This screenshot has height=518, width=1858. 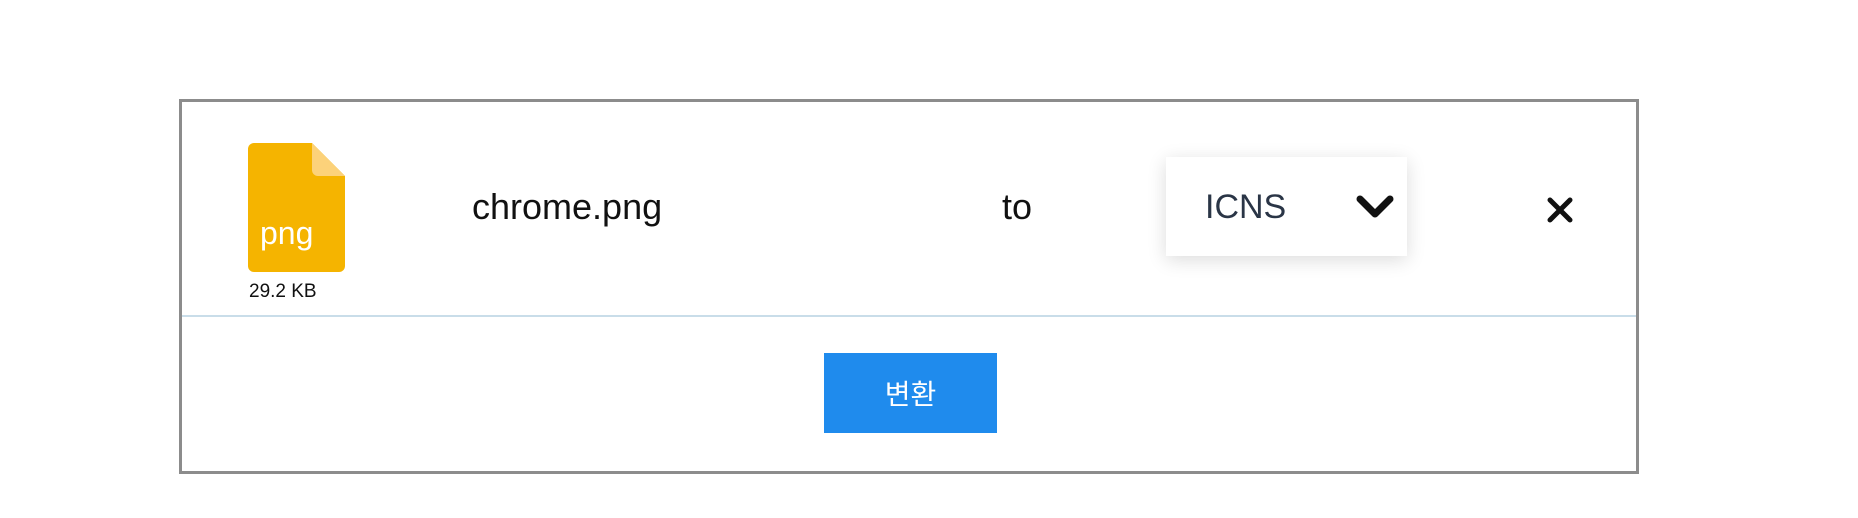 I want to click on file-name: chrome.png, so click(x=567, y=206).